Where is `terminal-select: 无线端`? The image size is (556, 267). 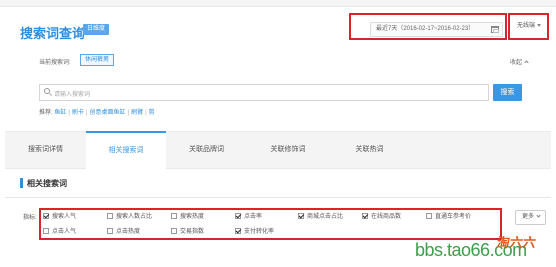 terminal-select: 无线端 is located at coordinates (528, 26).